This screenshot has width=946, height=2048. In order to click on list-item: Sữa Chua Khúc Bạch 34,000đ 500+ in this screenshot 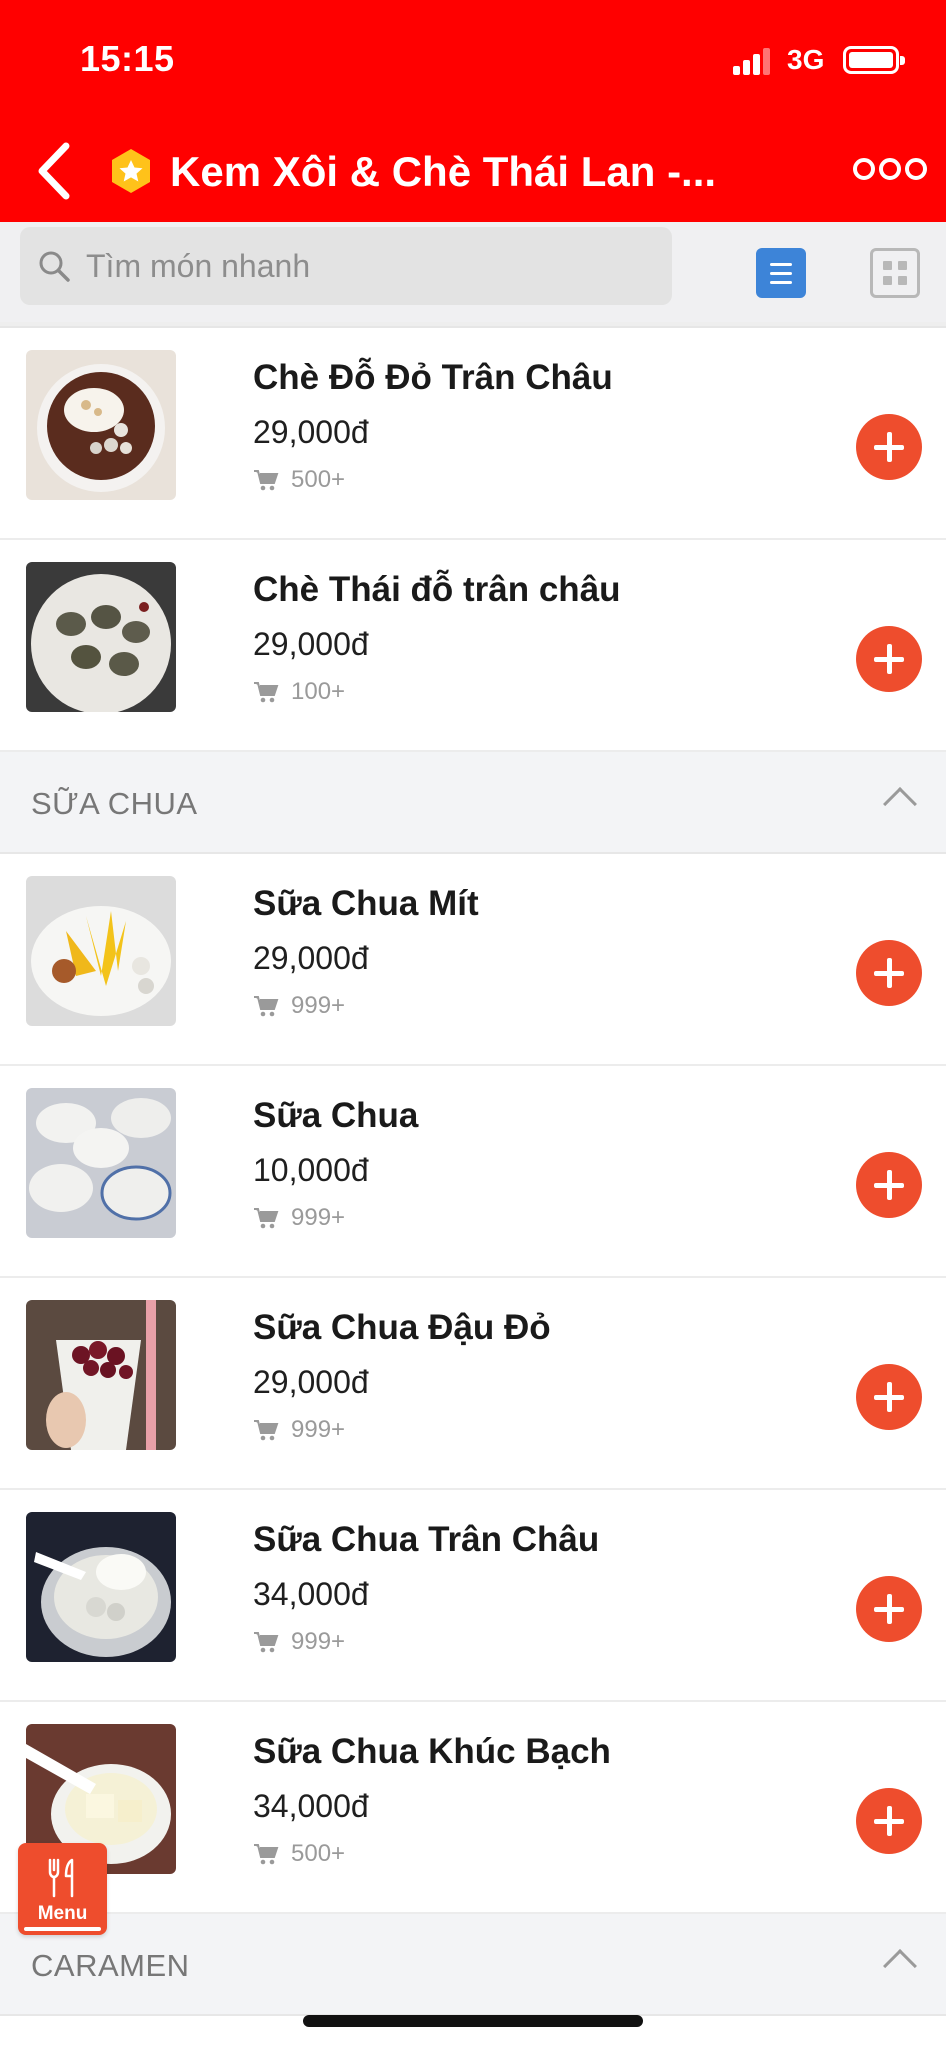, I will do `click(473, 1808)`.